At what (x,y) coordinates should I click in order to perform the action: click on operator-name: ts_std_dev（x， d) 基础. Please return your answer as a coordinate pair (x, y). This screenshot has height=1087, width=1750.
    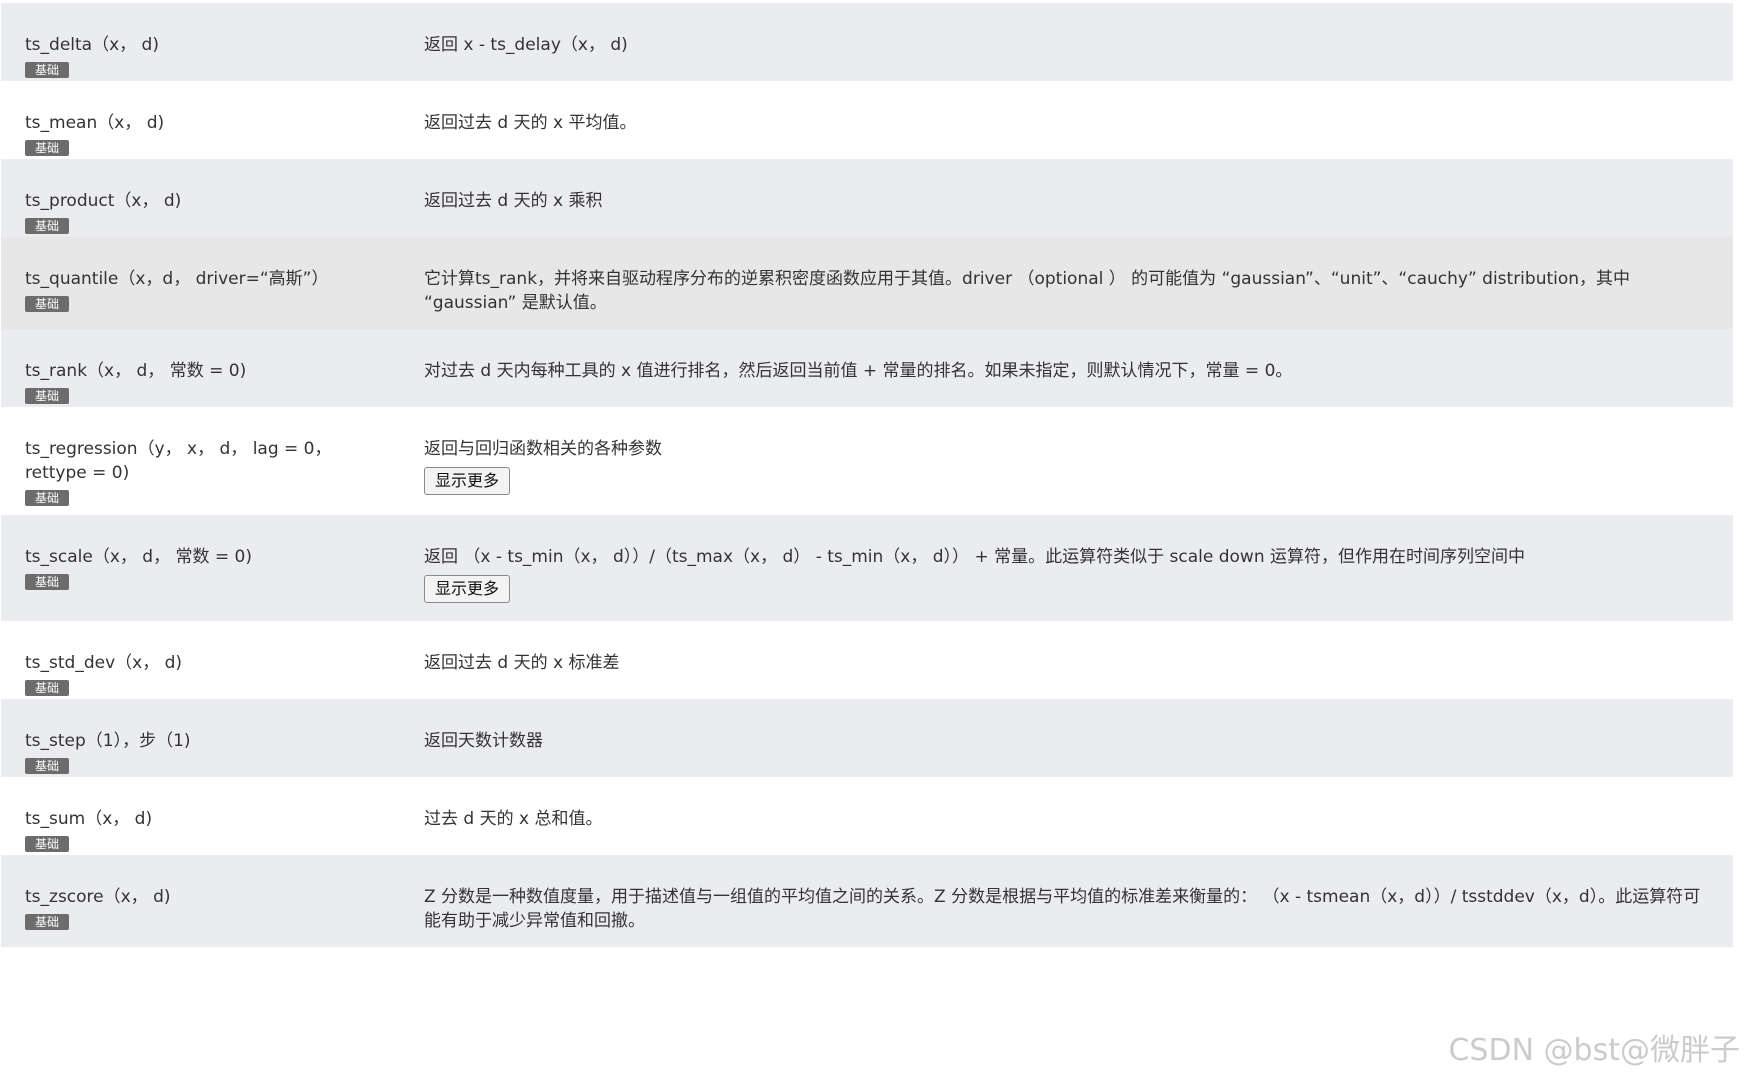
    Looking at the image, I should click on (205, 675).